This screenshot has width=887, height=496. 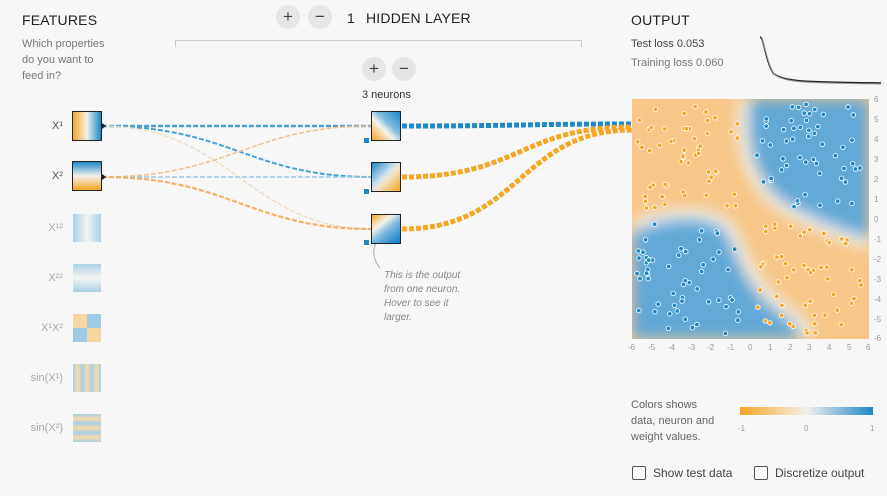 I want to click on x-tick: -1, so click(x=731, y=347).